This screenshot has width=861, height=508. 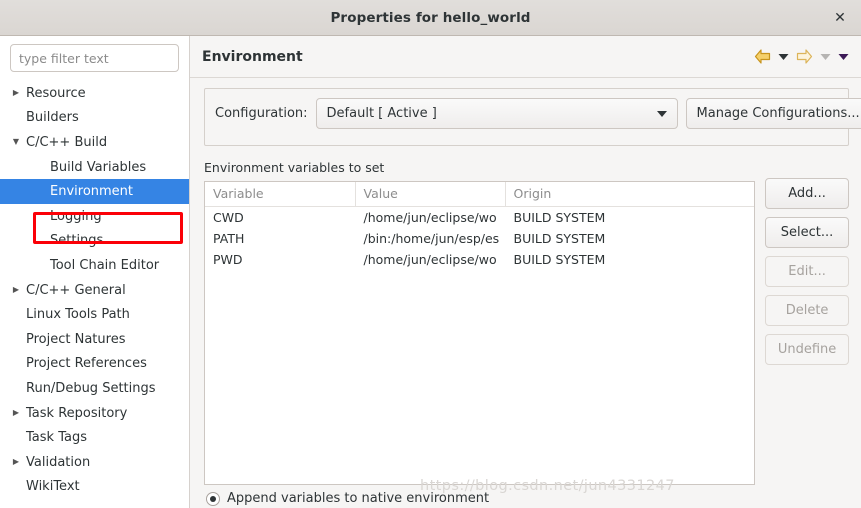 I want to click on navigation-icons, so click(x=801, y=56).